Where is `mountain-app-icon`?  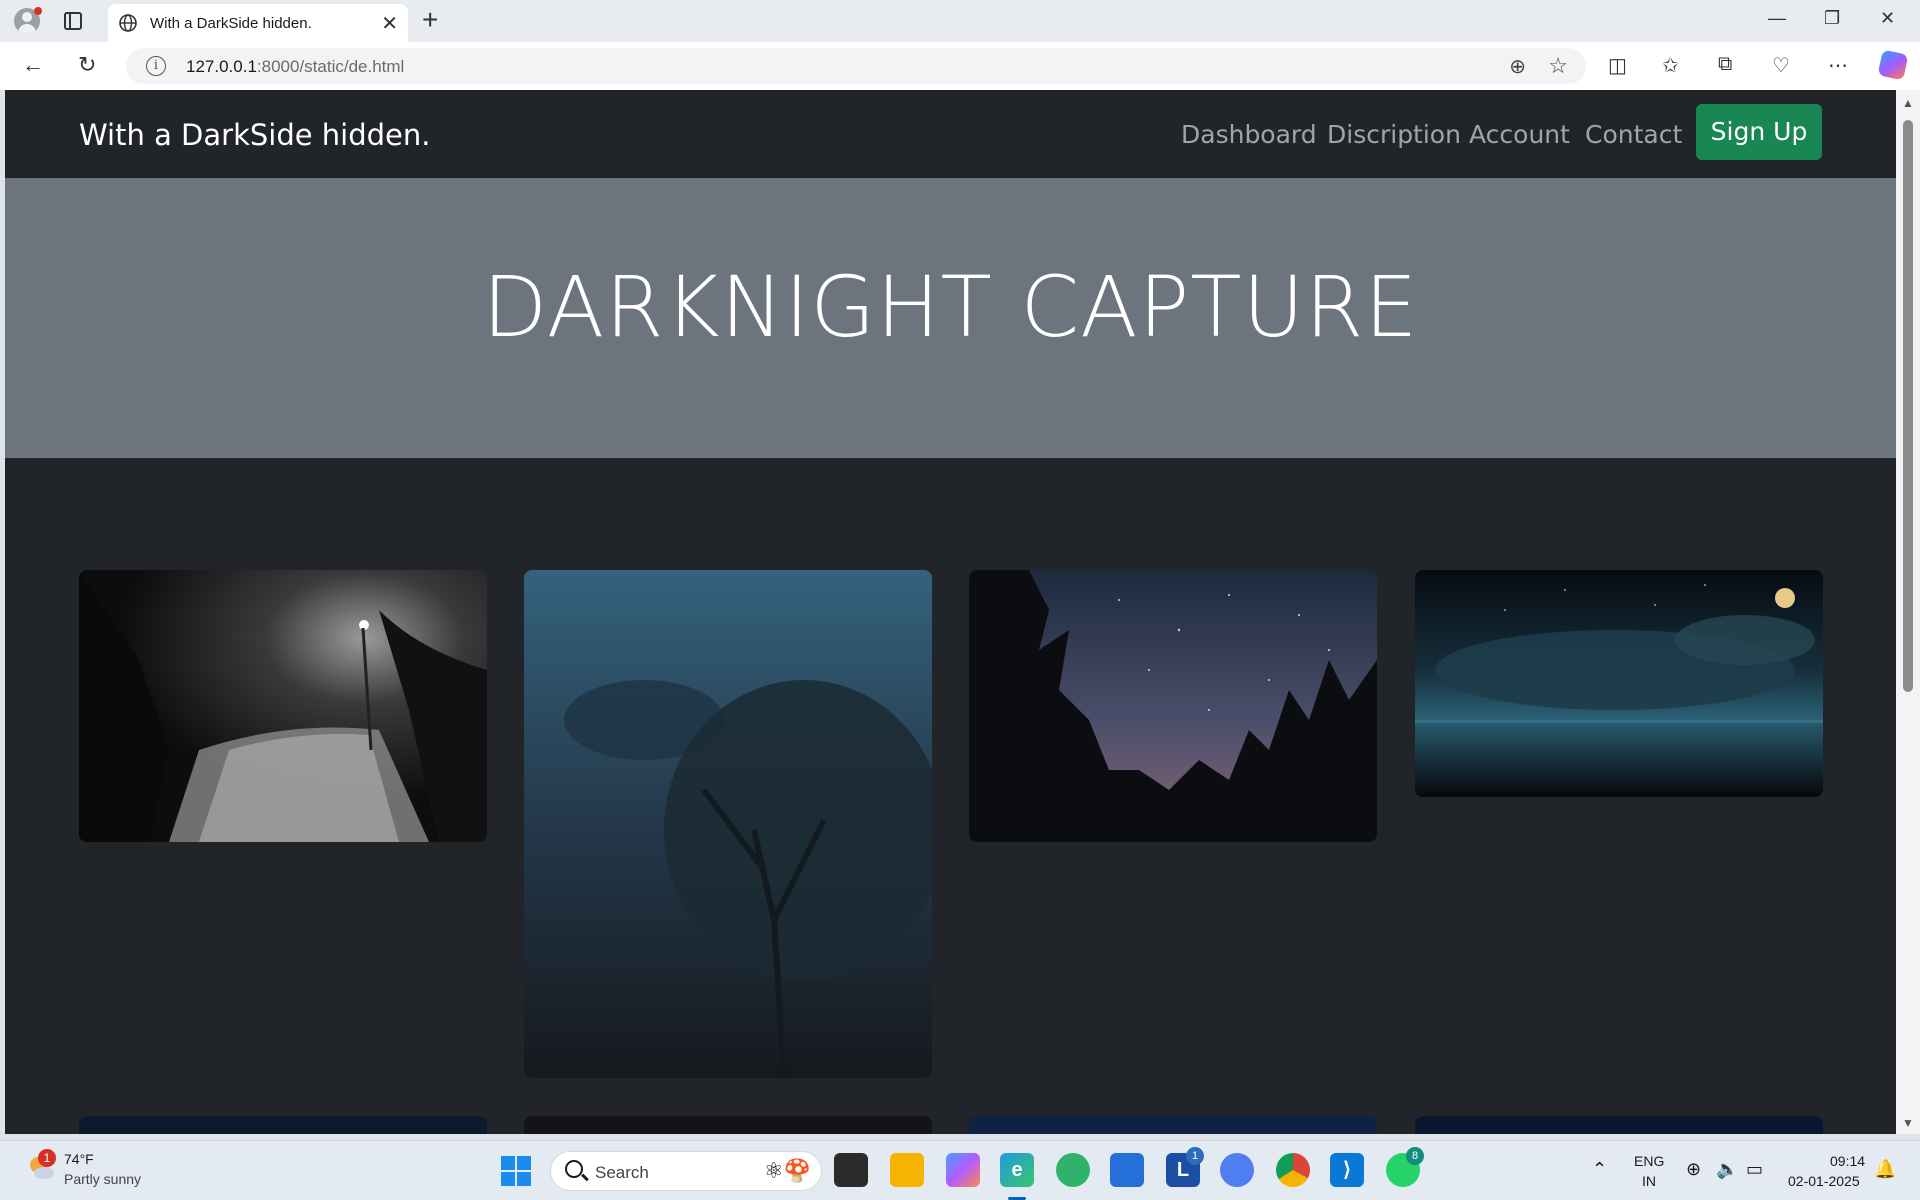 mountain-app-icon is located at coordinates (1237, 1170).